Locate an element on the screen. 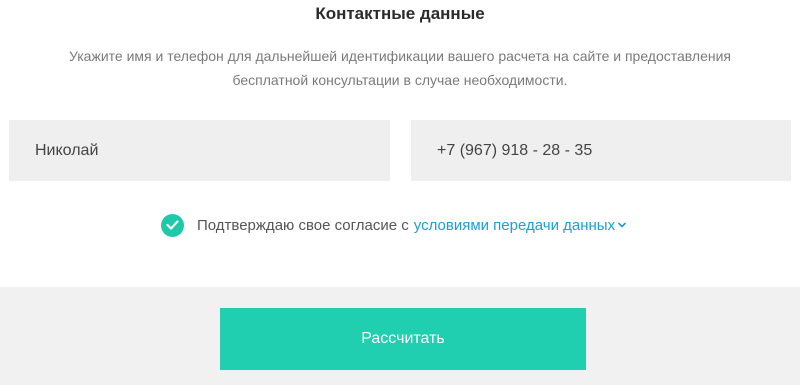  consent-link-label: условиями передачи данных is located at coordinates (514, 225).